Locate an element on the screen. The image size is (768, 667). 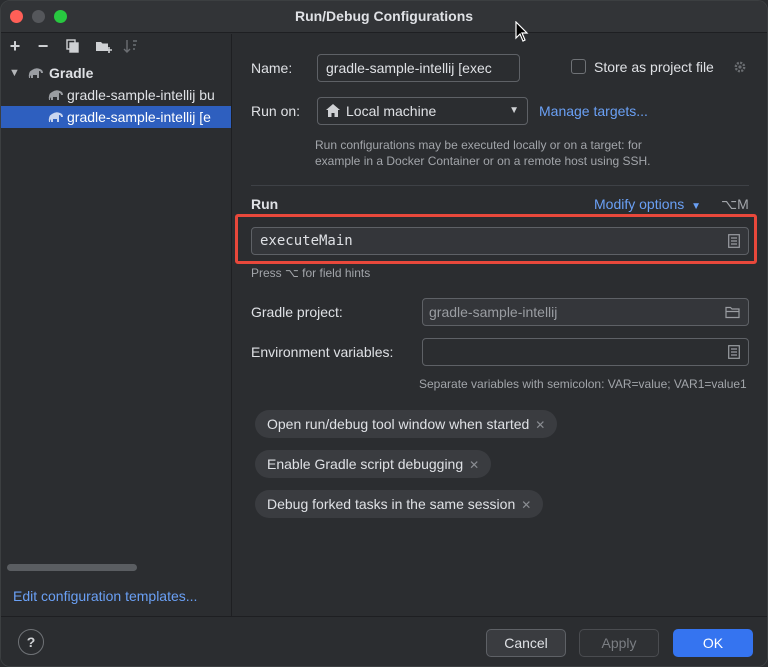
new-folder-button is located at coordinates (103, 46).